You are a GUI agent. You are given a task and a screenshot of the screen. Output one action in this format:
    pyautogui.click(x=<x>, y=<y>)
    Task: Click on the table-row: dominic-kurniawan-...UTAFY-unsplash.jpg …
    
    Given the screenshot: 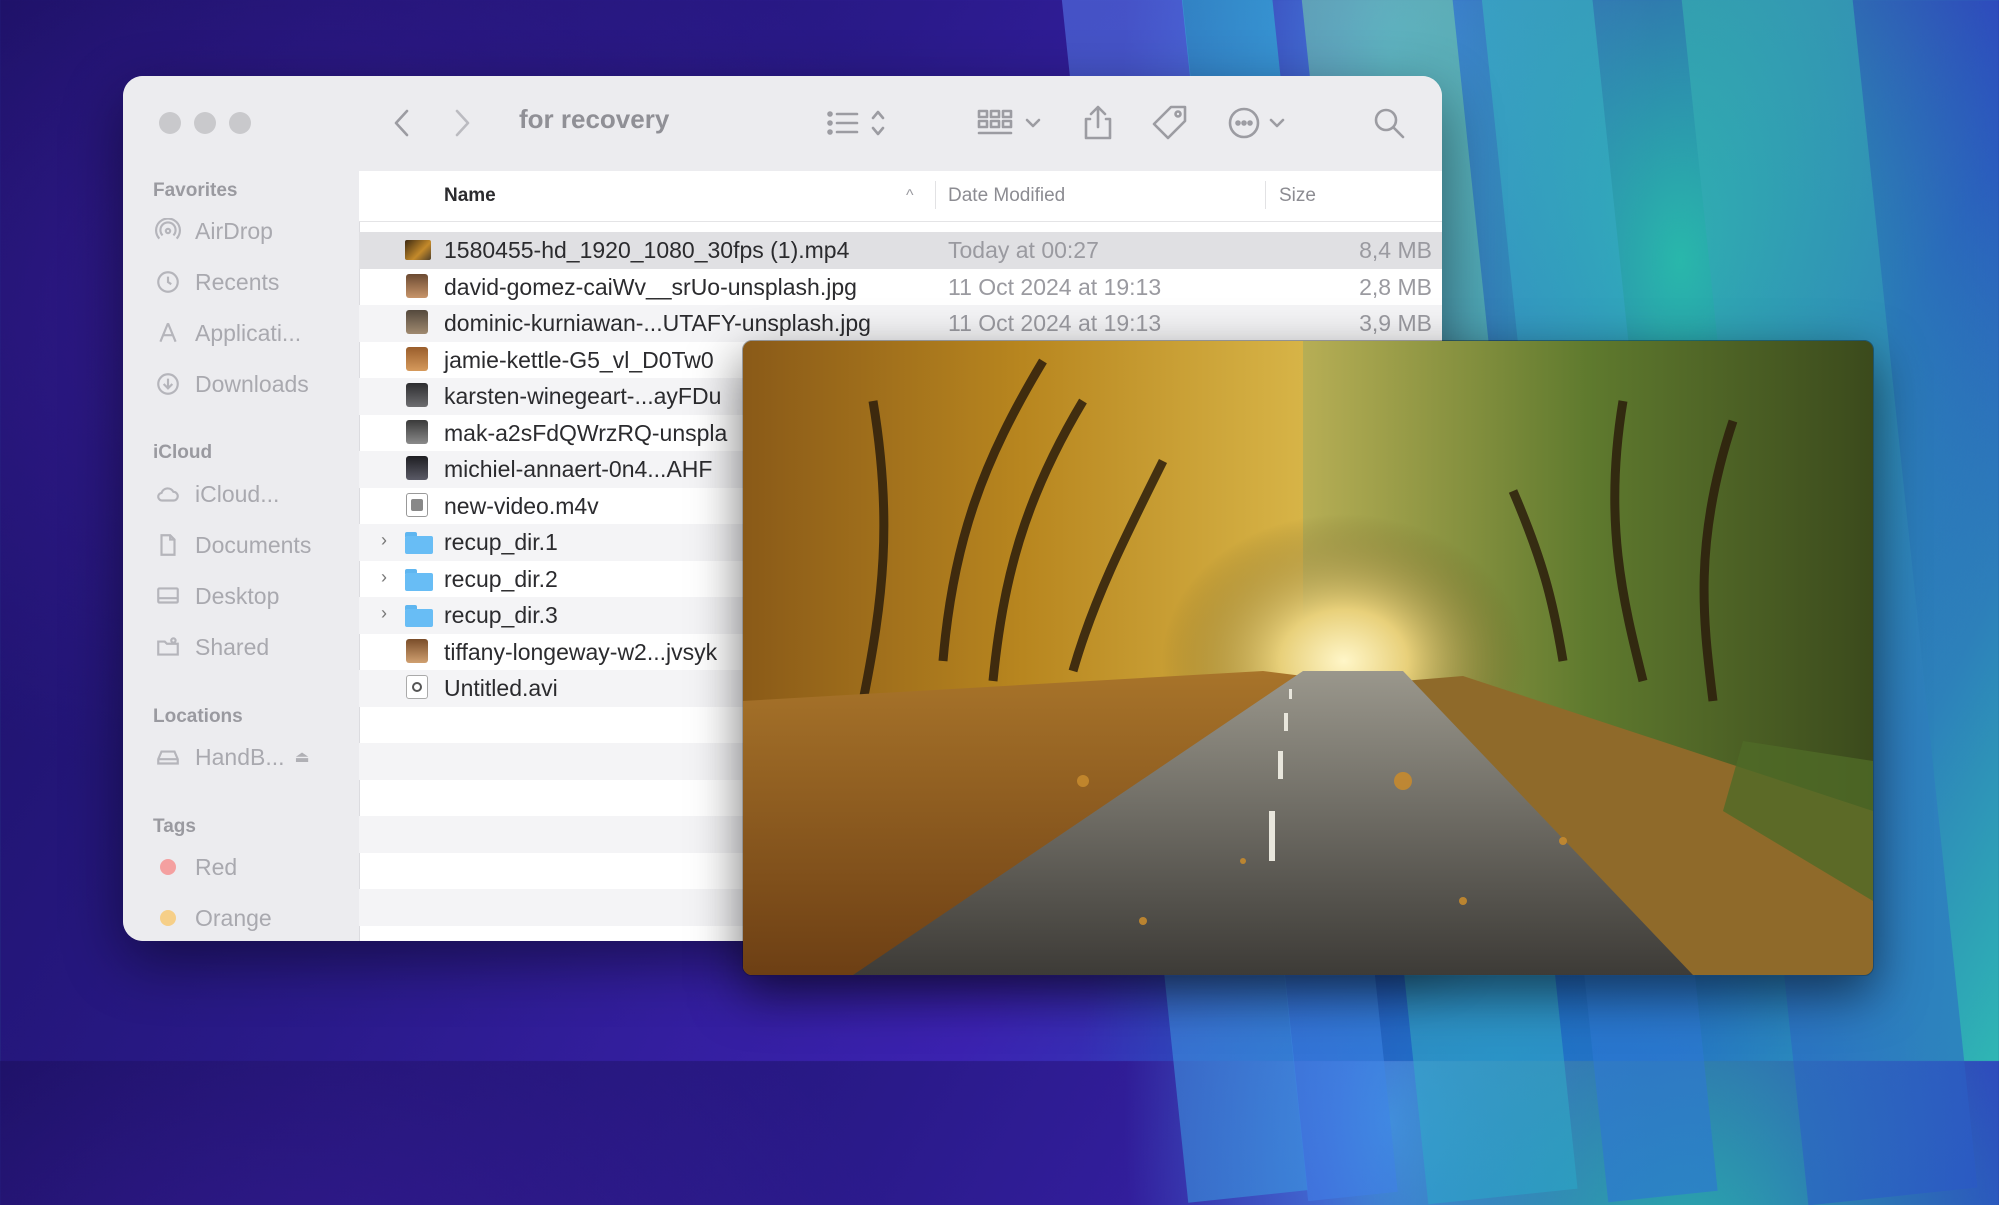 What is the action you would take?
    pyautogui.click(x=900, y=323)
    